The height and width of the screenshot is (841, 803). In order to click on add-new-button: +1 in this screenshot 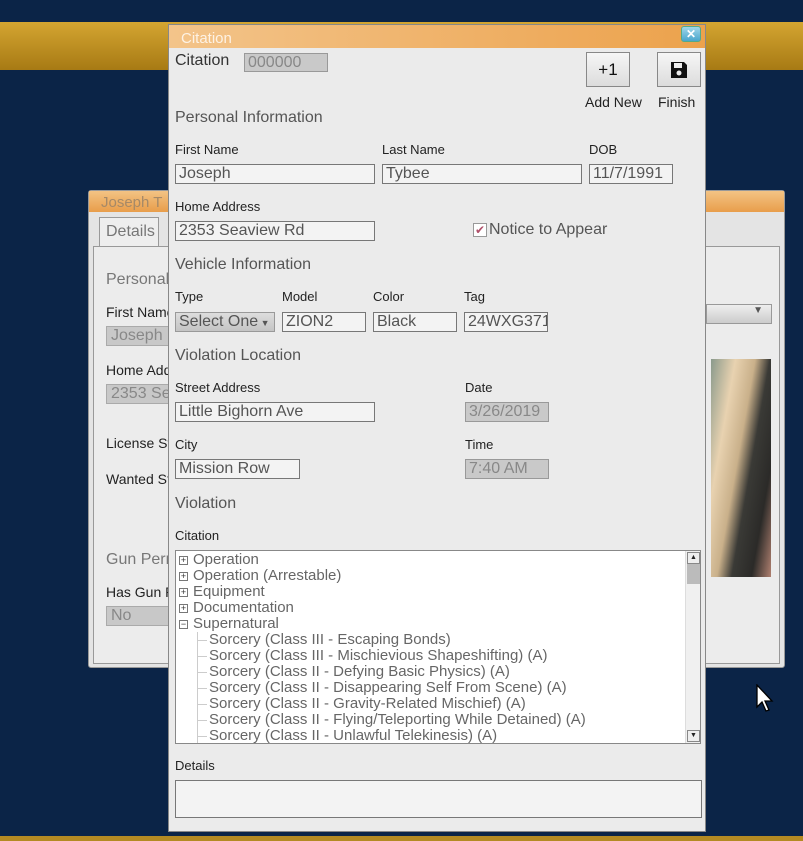, I will do `click(608, 69)`.